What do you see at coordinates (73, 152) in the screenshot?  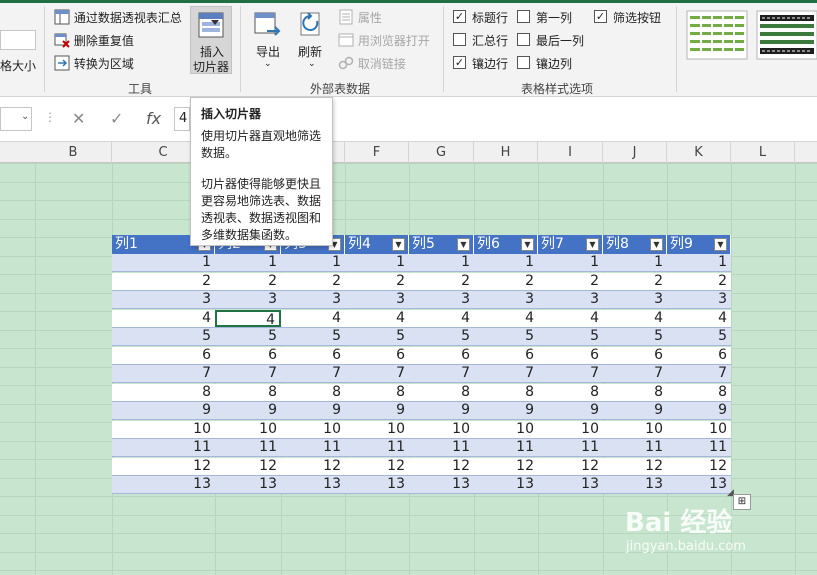 I see `column-header: B` at bounding box center [73, 152].